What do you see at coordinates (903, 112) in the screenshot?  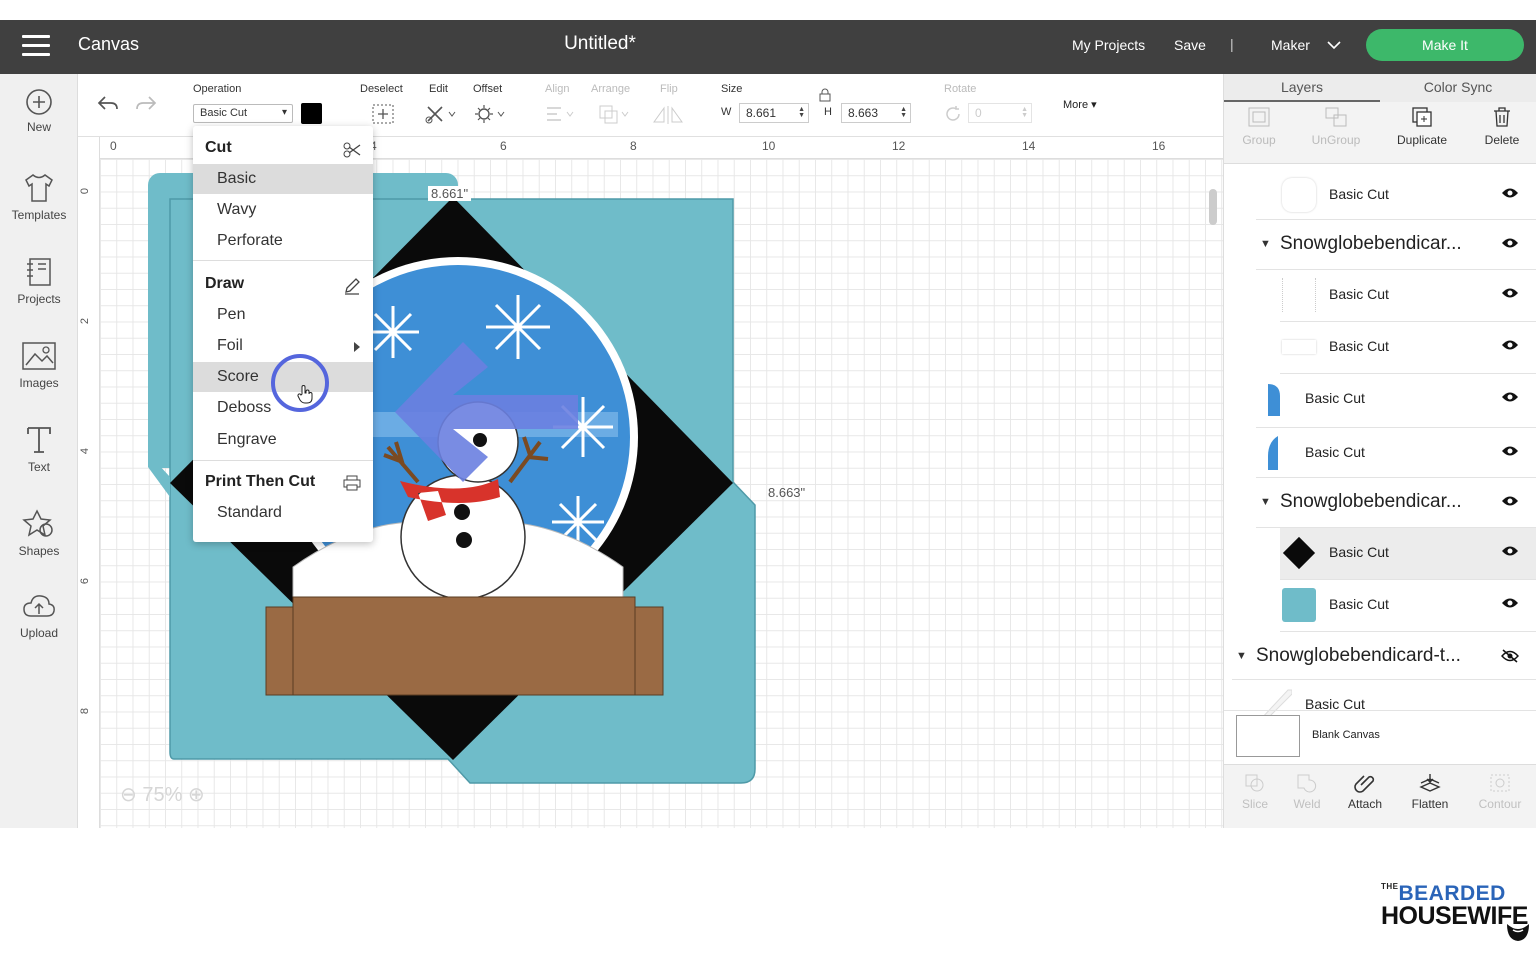 I see `height-stepper: ▲ ▼` at bounding box center [903, 112].